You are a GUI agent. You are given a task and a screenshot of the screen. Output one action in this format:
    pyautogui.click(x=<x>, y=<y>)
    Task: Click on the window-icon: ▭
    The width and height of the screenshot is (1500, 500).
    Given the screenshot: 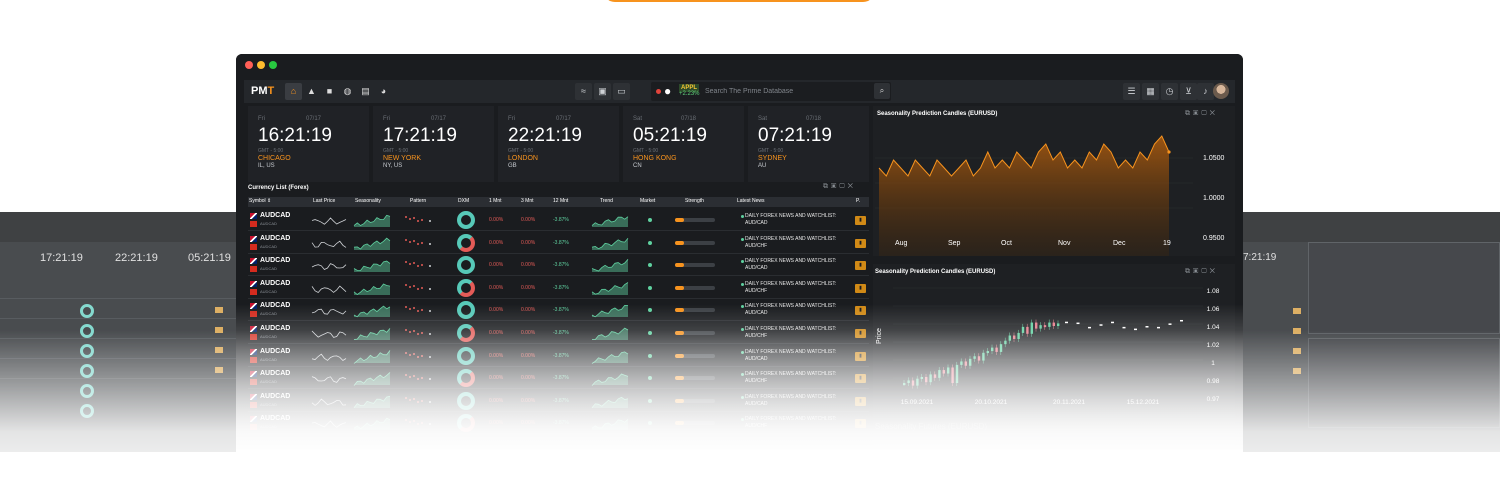 What is the action you would take?
    pyautogui.click(x=621, y=91)
    